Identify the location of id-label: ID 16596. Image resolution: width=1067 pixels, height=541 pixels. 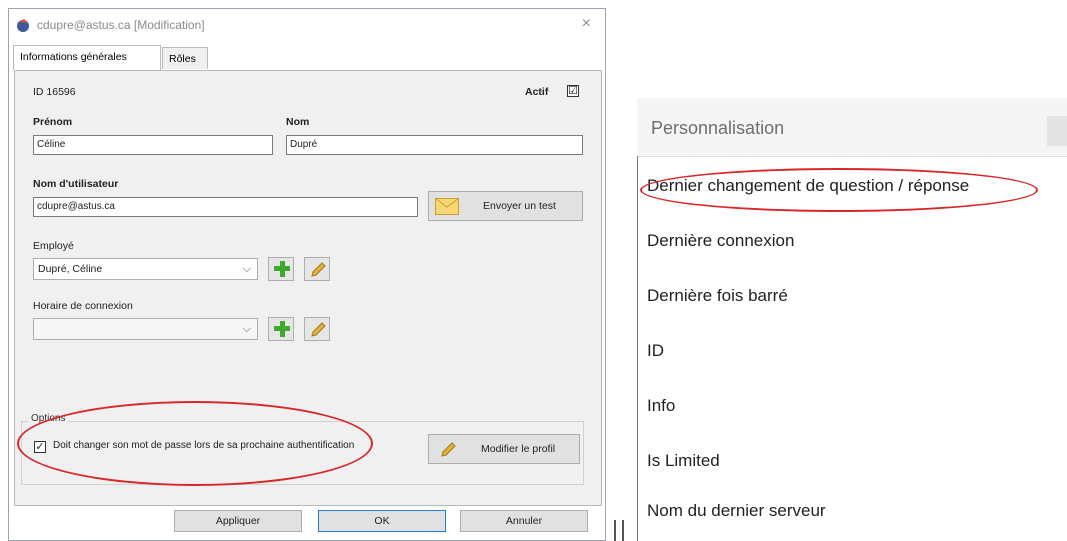
(54, 92).